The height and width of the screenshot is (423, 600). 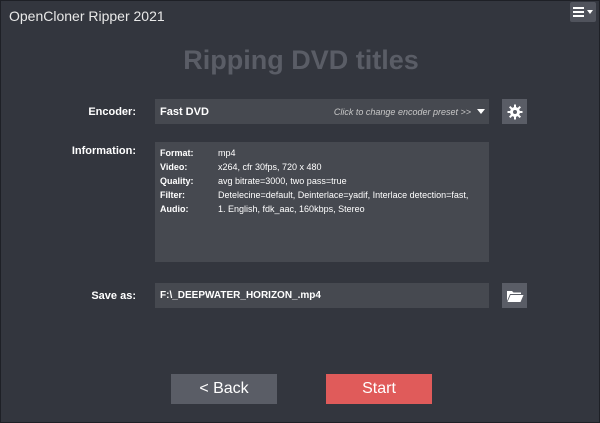 I want to click on save-as-label: Save as:, so click(x=113, y=296).